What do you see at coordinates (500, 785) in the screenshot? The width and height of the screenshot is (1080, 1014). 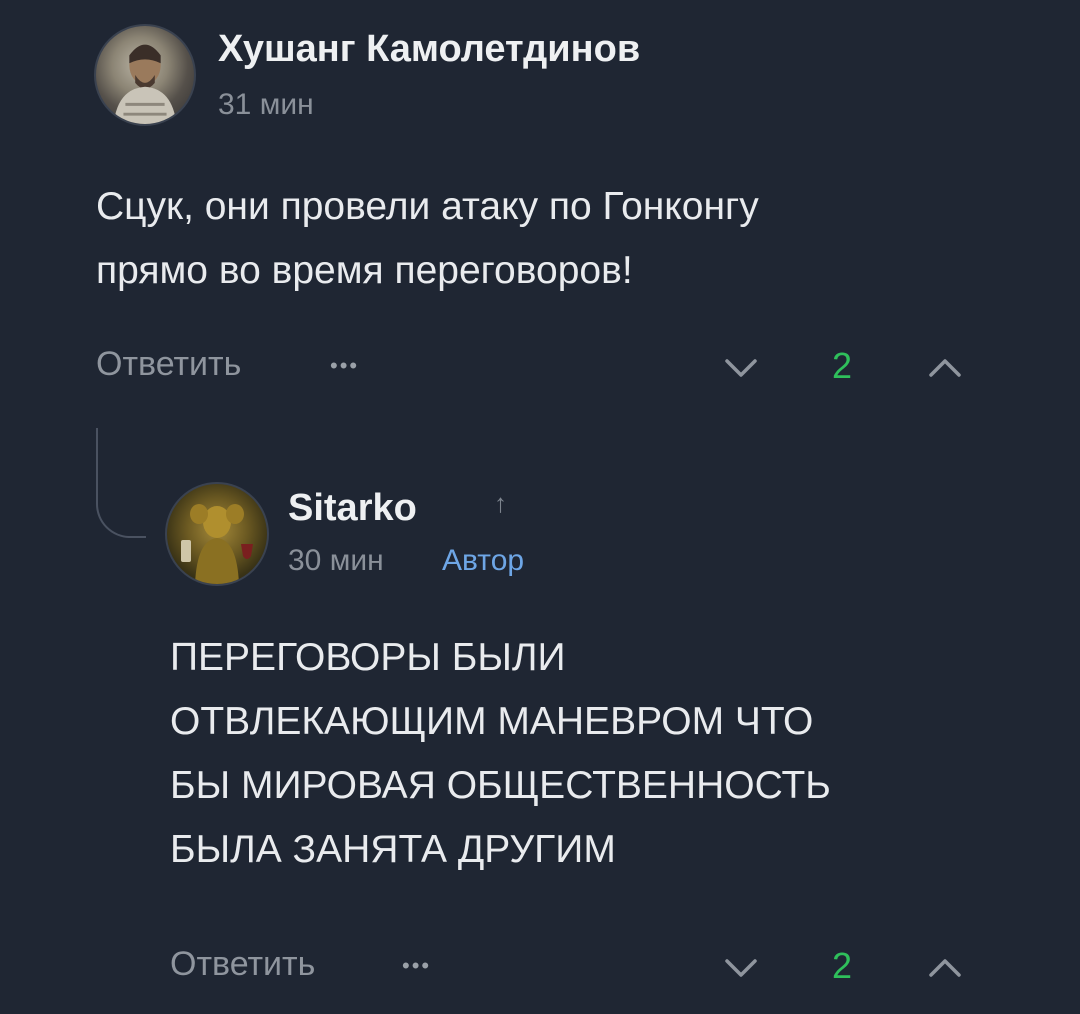 I see `comment-line: БЫ МИРОВАЯ ОБЩЕСТВЕННОСТЬ` at bounding box center [500, 785].